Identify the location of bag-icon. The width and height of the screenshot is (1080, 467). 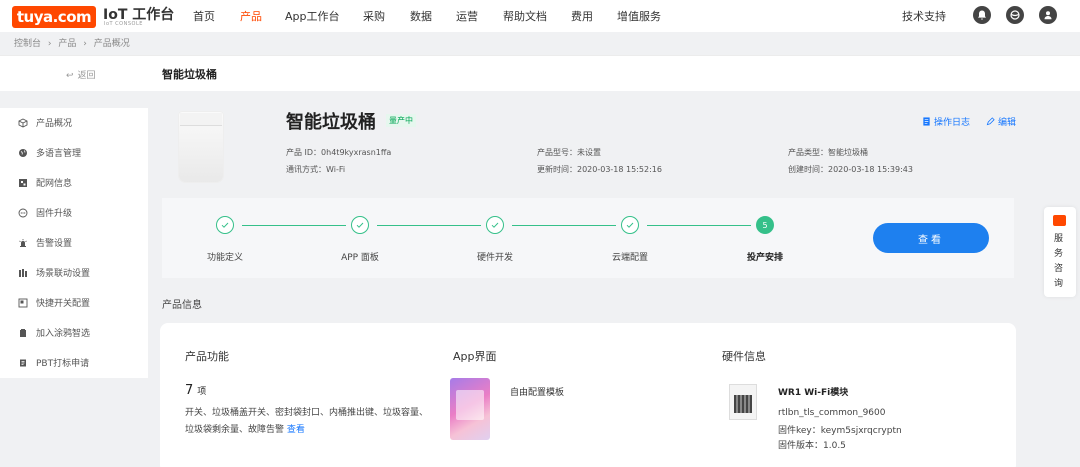
(23, 333).